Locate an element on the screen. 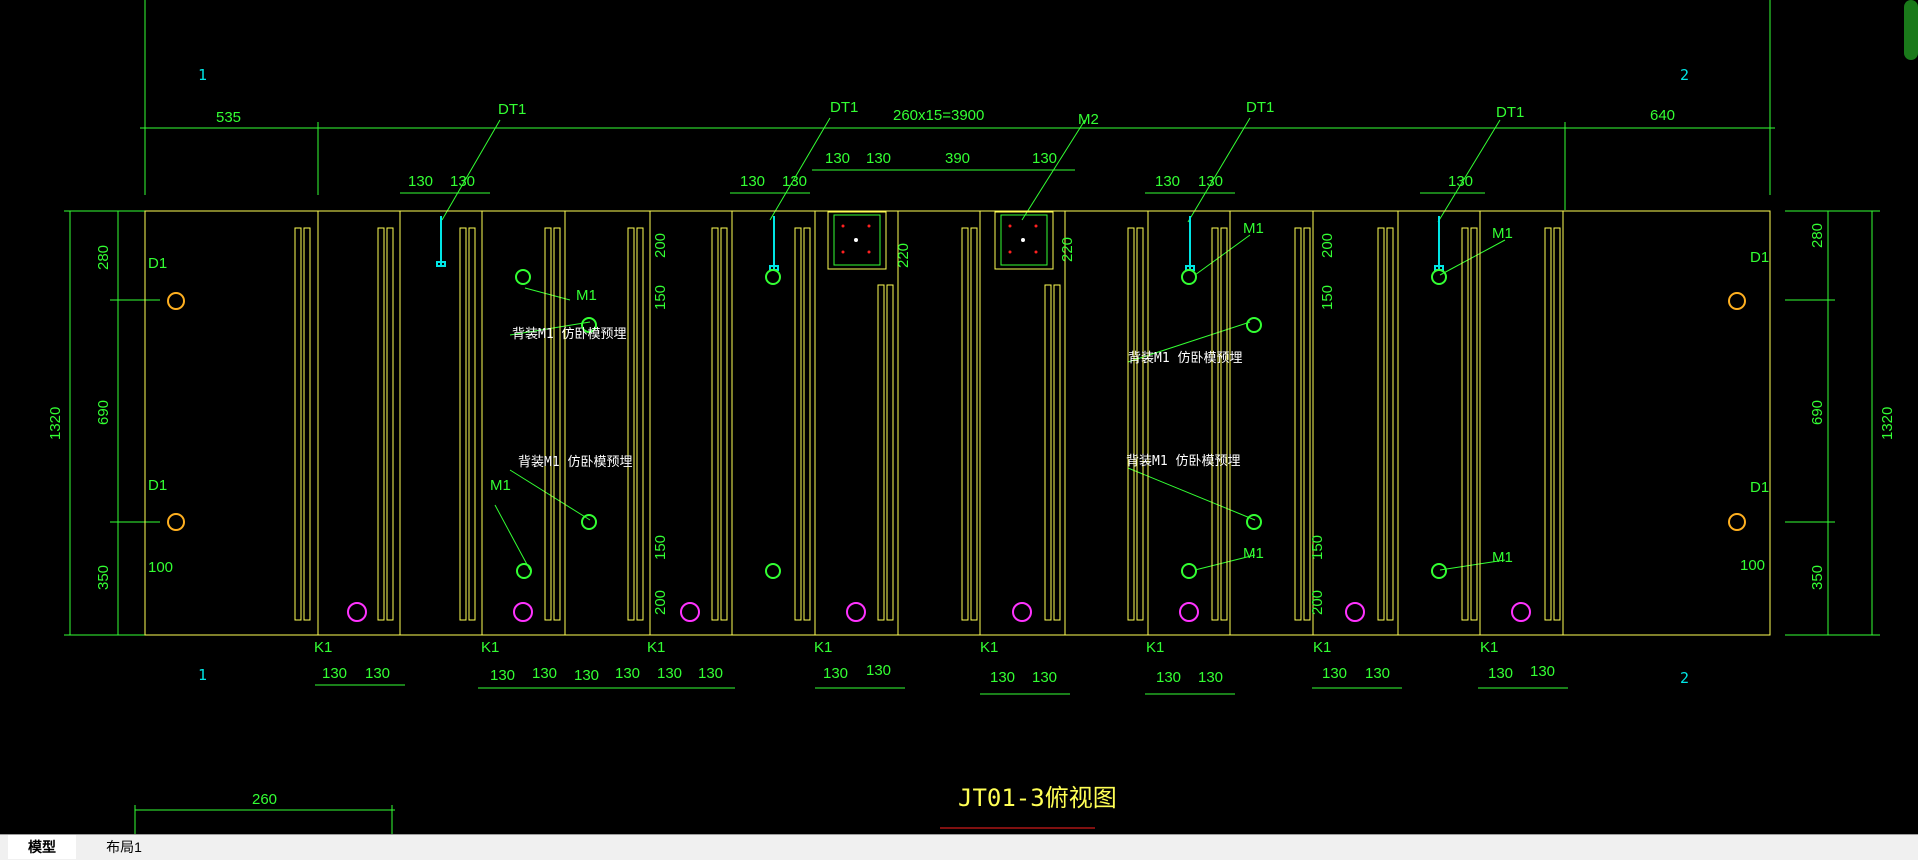 This screenshot has width=1918, height=860. tab-model: 模型 is located at coordinates (42, 847).